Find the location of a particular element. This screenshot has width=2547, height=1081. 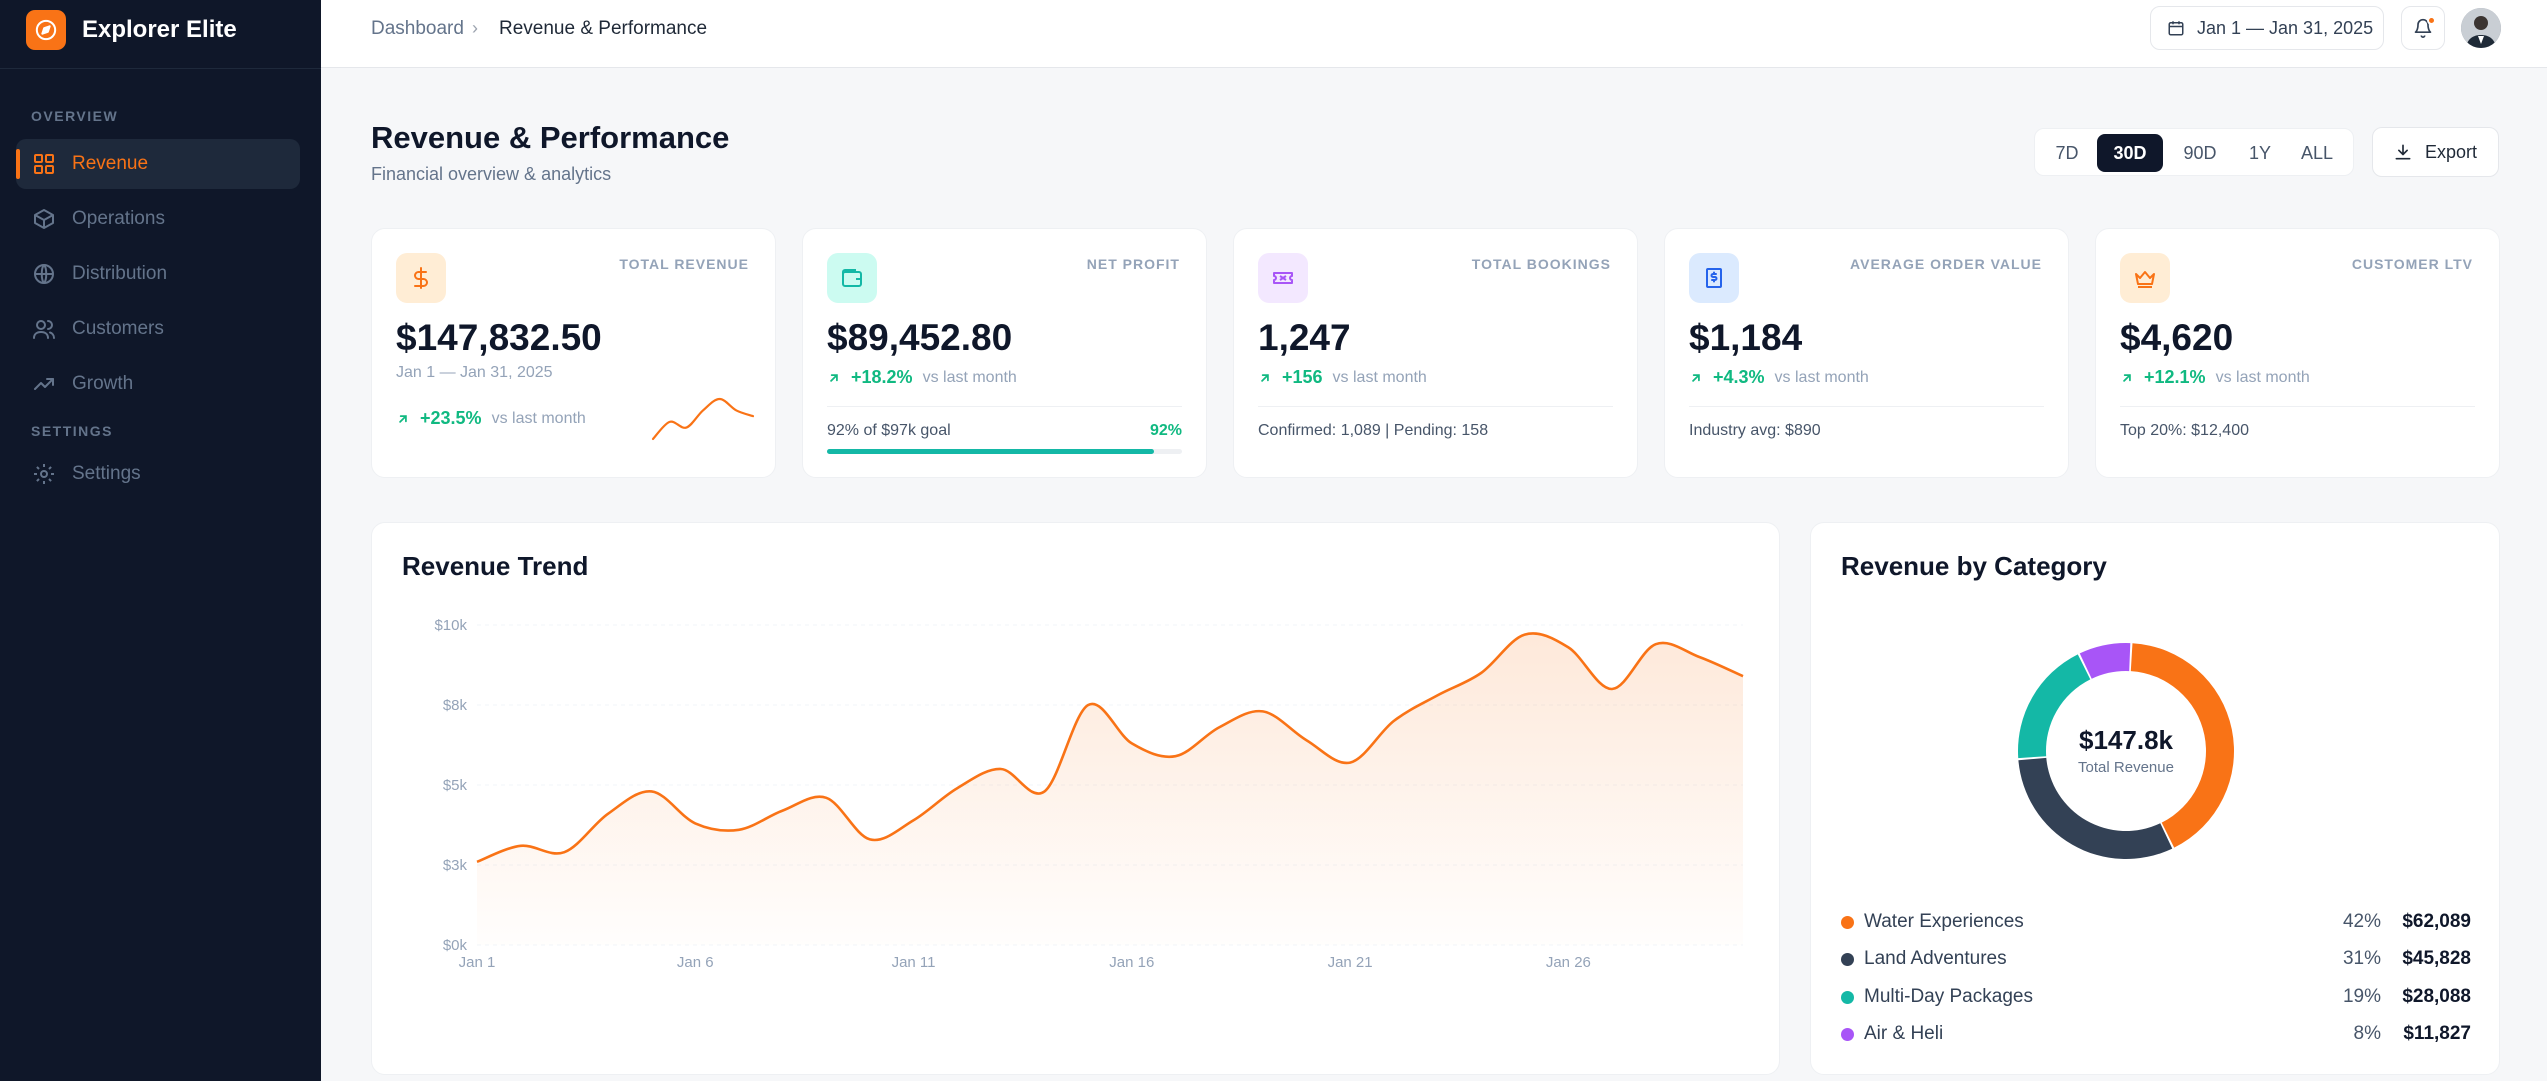

range-selector: 7D 30D 90D 1Y ALL is located at coordinates (2194, 152).